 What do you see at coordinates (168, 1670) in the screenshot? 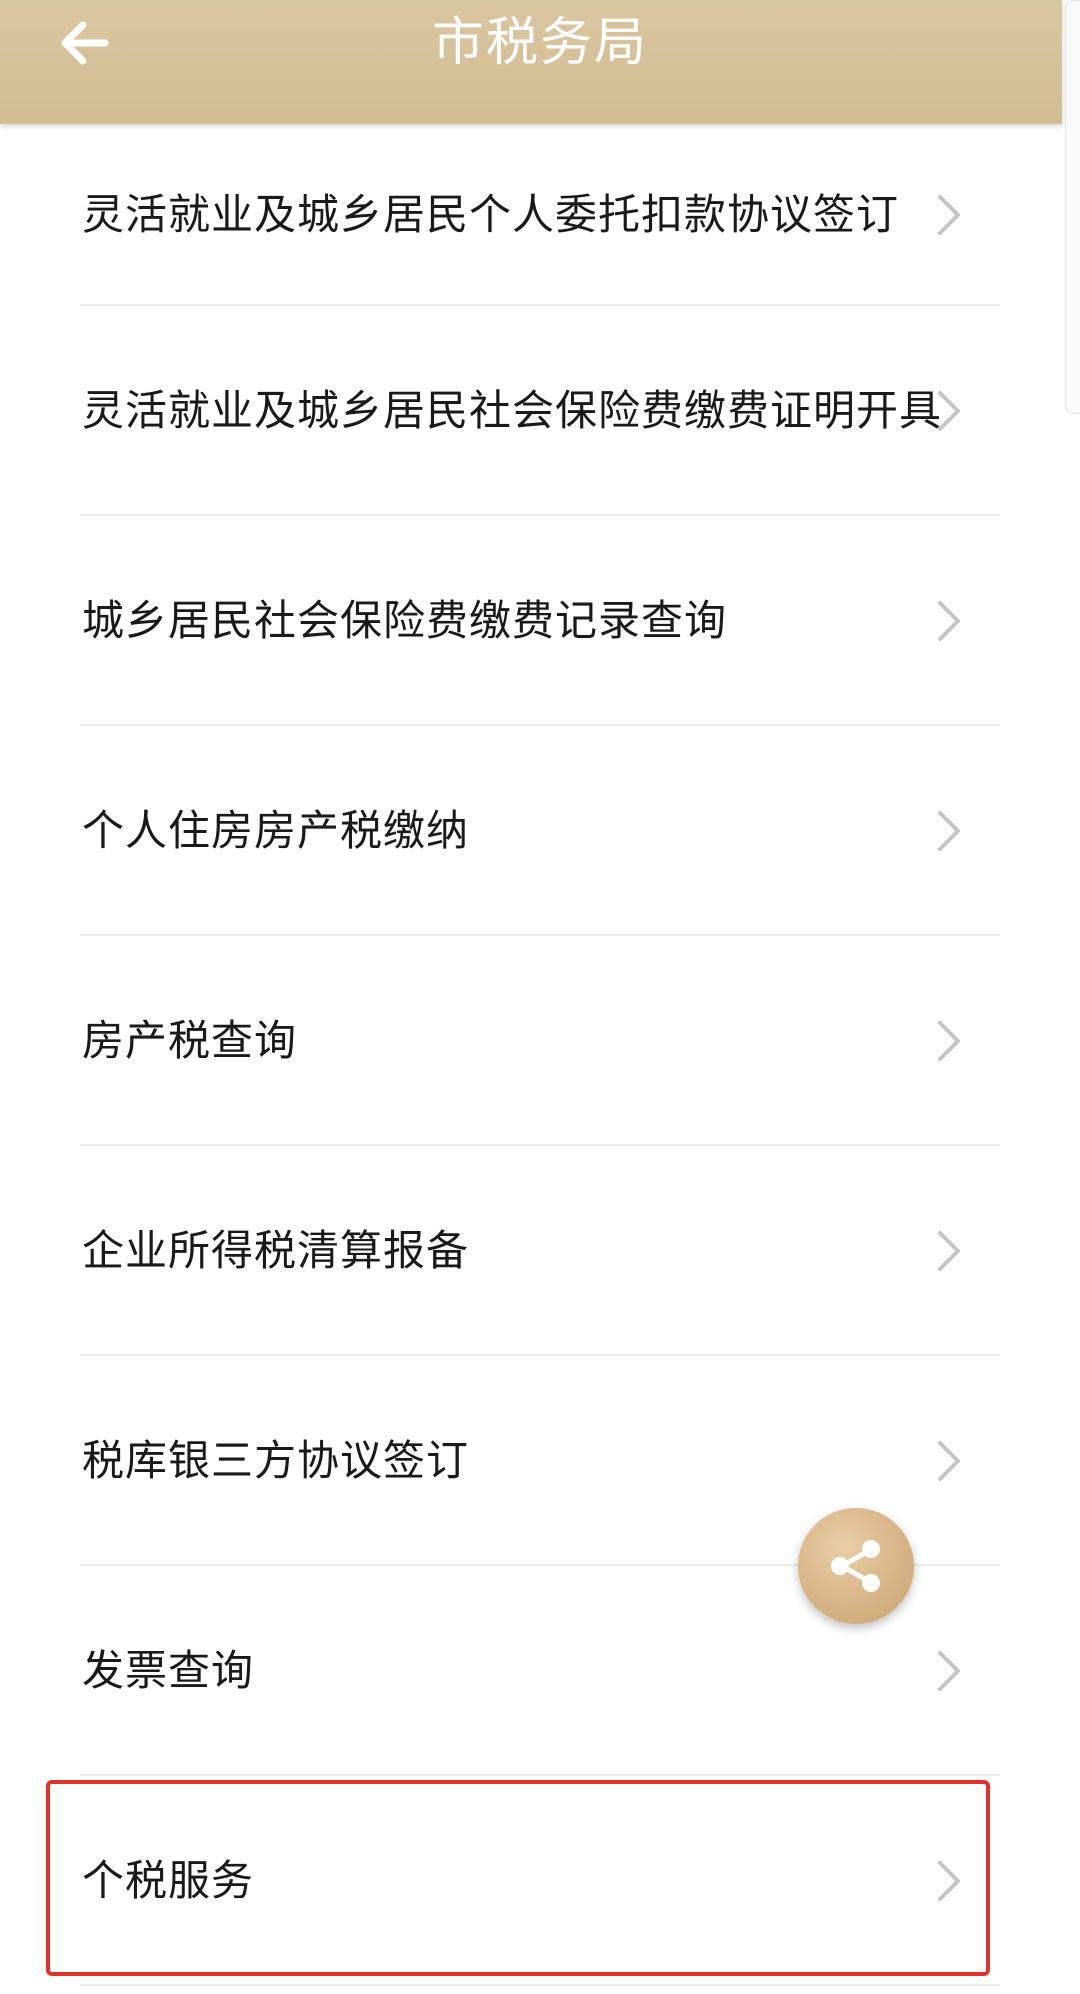
I see `list-item-label: 发票查询` at bounding box center [168, 1670].